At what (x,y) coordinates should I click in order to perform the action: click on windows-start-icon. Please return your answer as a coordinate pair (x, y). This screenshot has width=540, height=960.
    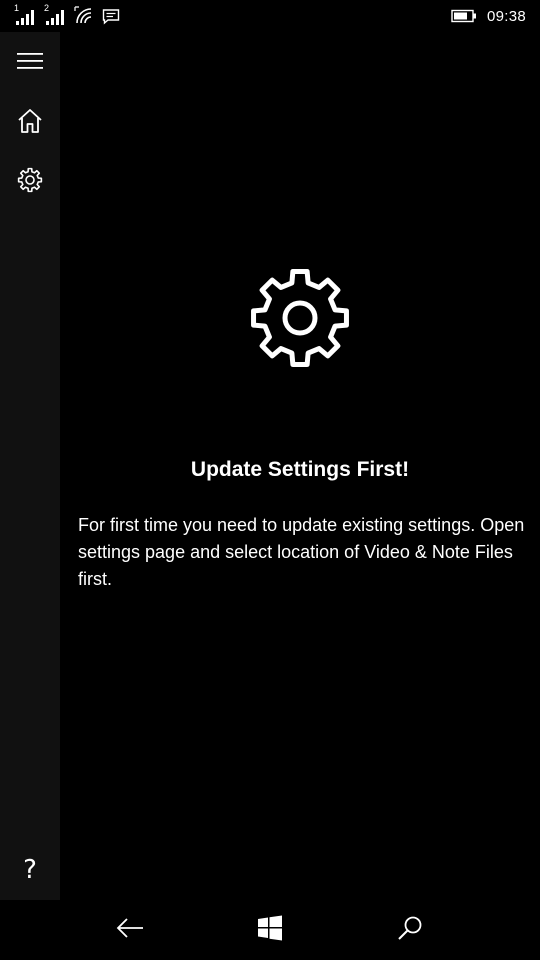
    Looking at the image, I should click on (270, 930).